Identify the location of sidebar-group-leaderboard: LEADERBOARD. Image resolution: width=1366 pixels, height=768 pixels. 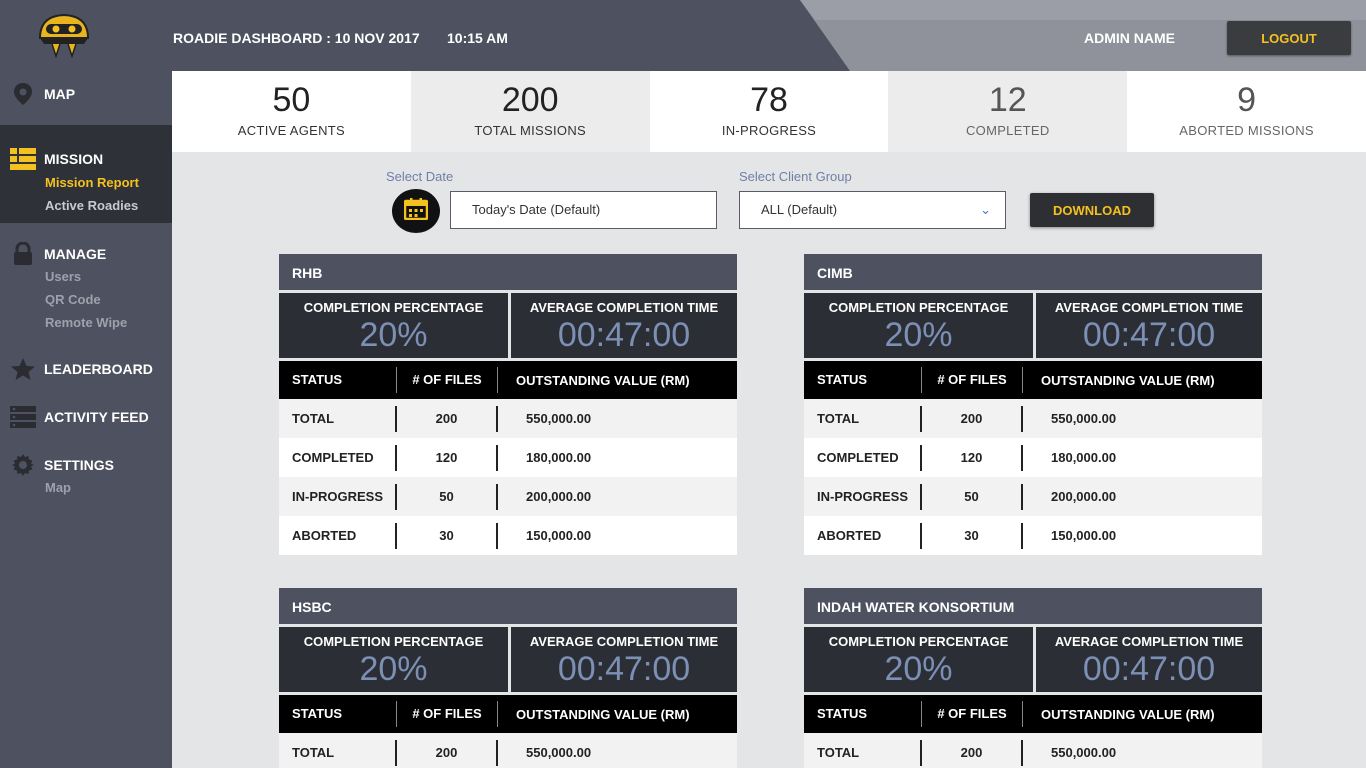
(86, 363).